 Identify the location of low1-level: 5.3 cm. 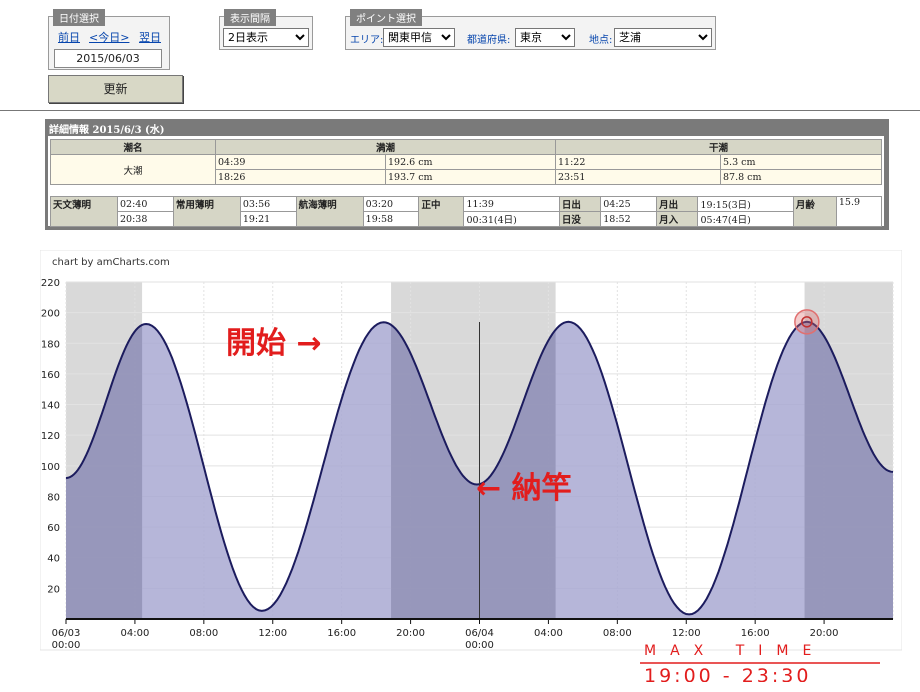
(801, 162).